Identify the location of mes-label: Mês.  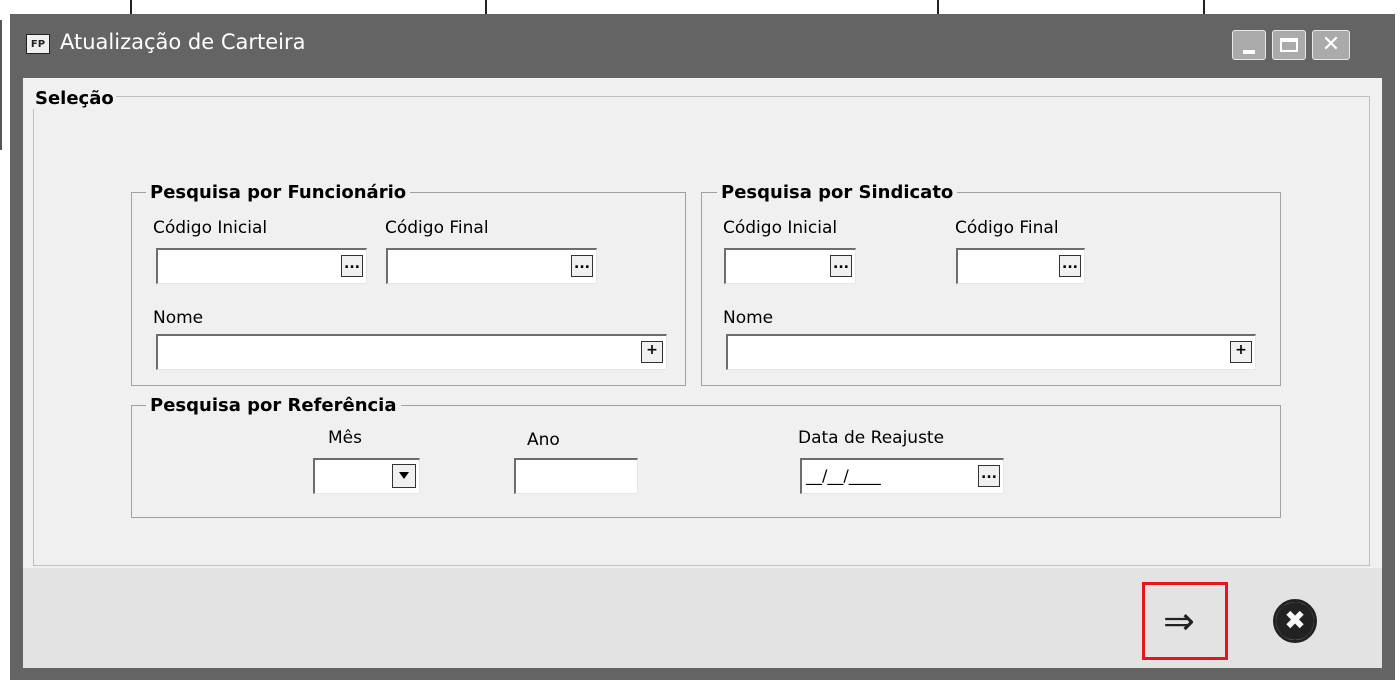
(345, 438).